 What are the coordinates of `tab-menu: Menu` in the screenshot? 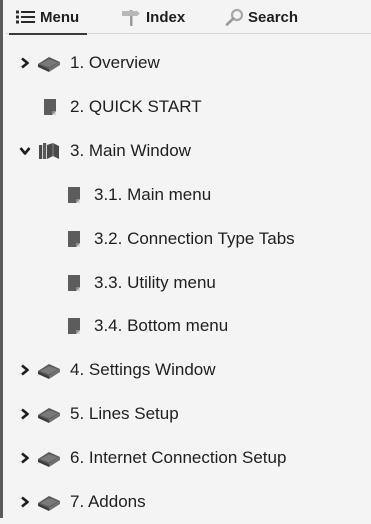 It's located at (48, 17).